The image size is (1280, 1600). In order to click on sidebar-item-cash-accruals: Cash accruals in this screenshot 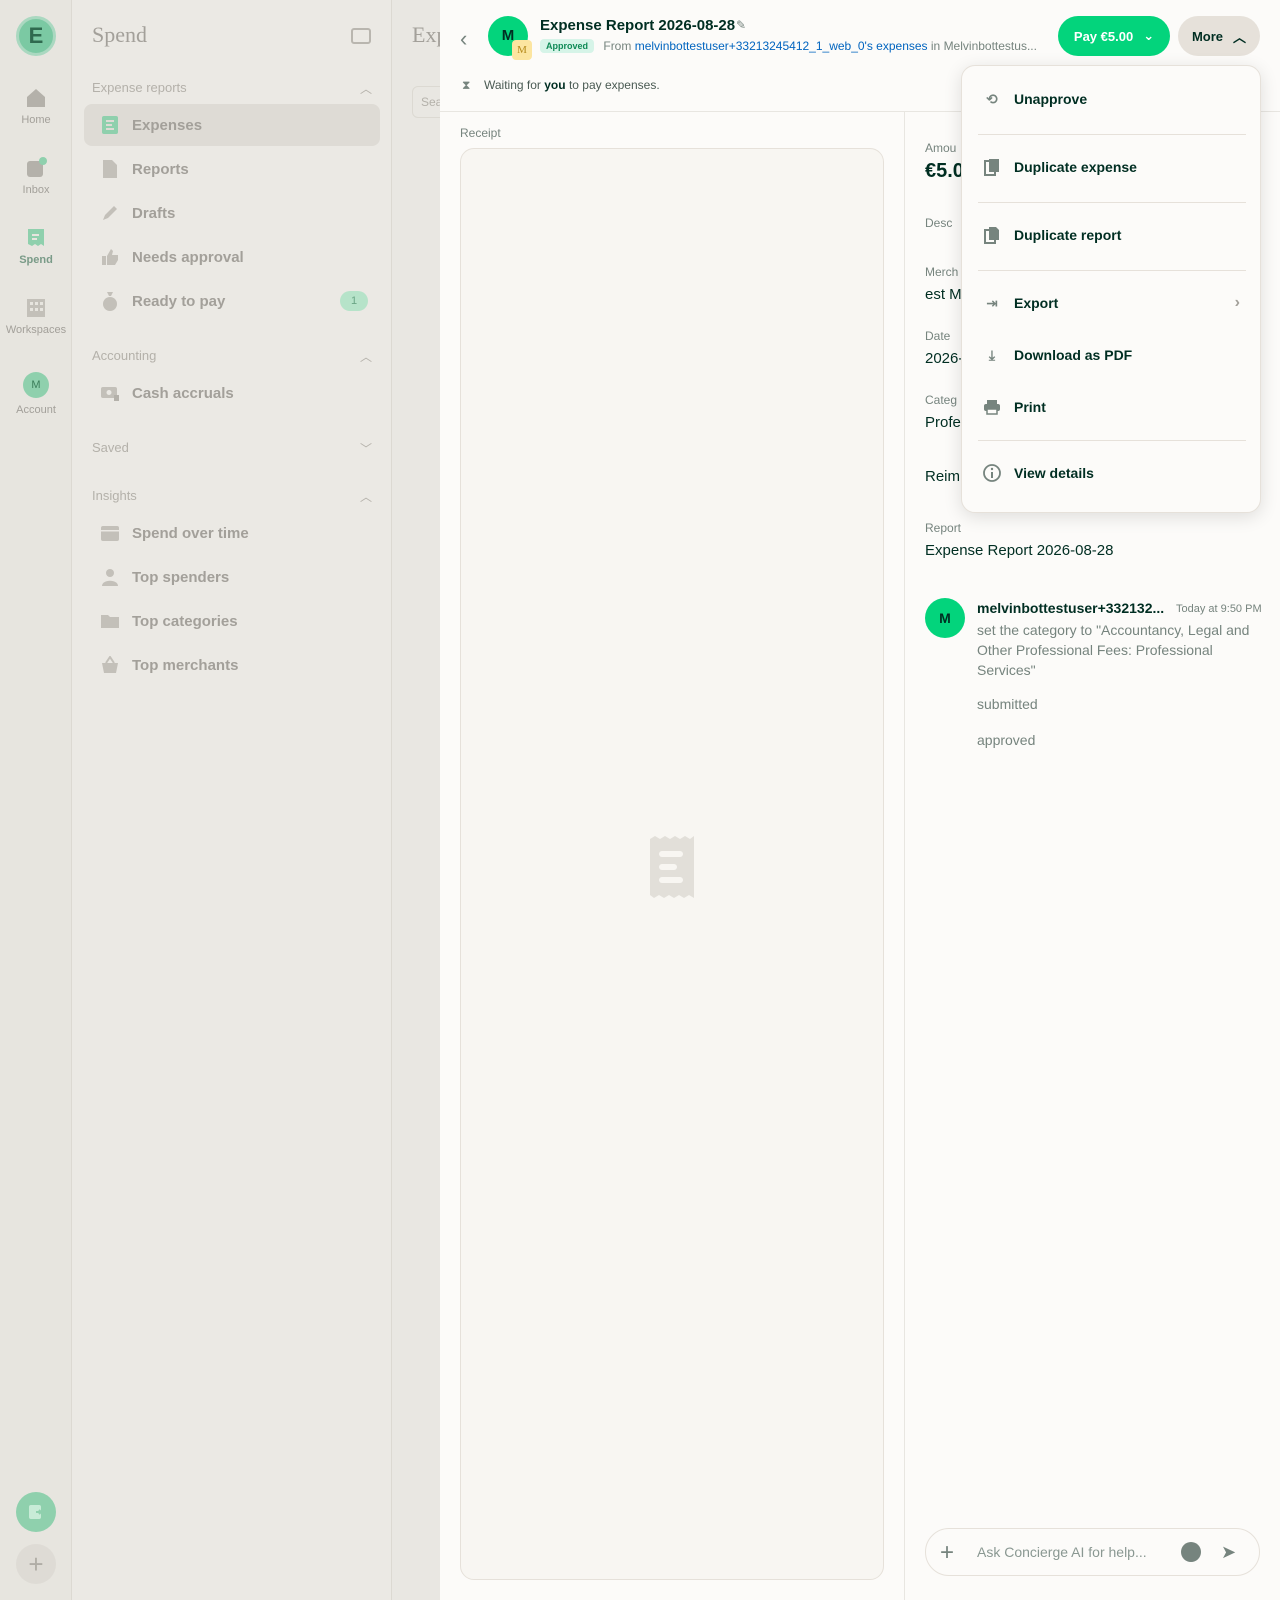, I will do `click(232, 393)`.